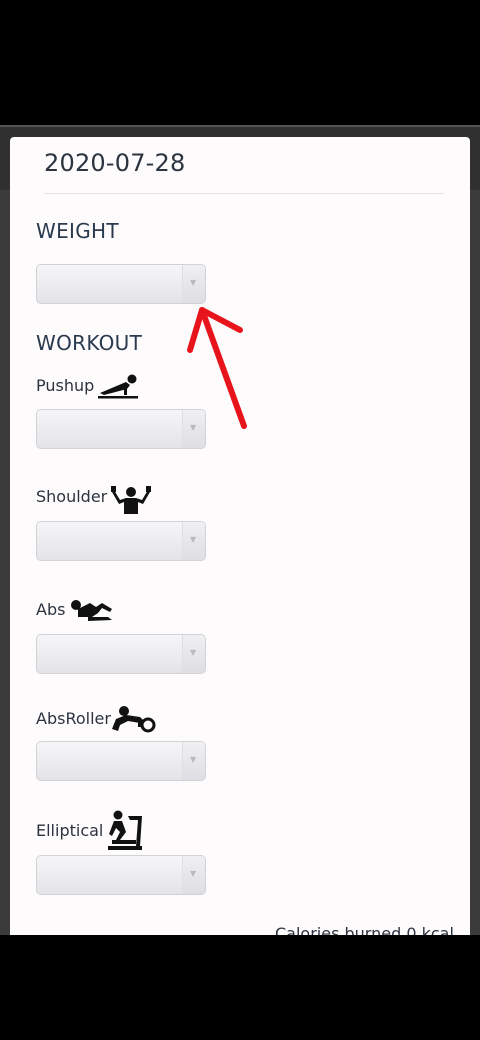  Describe the element at coordinates (125, 830) in the screenshot. I see `elliptical-icon` at that location.